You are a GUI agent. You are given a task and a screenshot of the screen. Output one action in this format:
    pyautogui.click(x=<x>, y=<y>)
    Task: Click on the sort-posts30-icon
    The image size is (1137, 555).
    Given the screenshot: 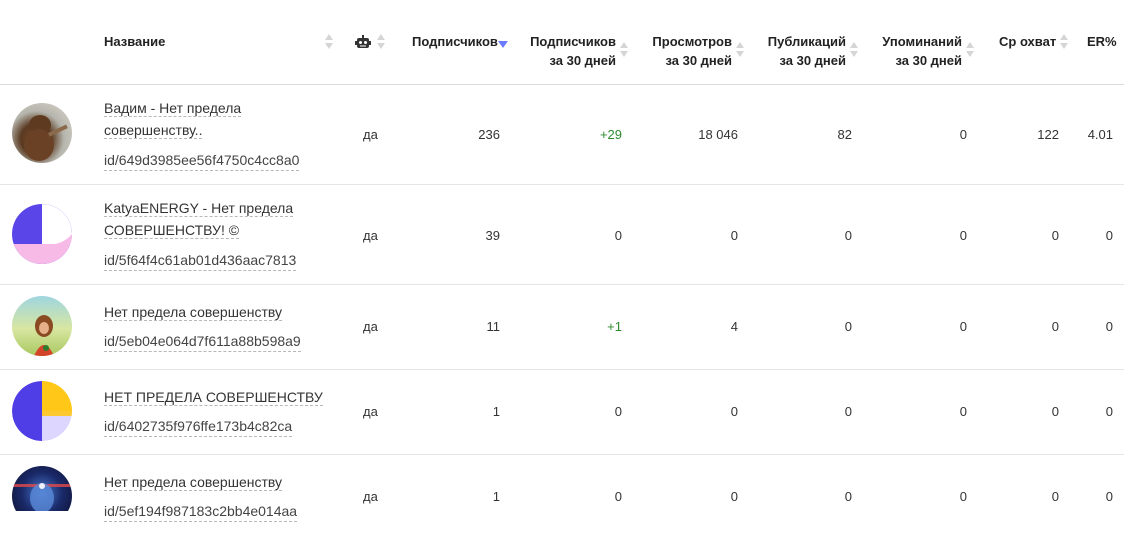 What is the action you would take?
    pyautogui.click(x=854, y=50)
    